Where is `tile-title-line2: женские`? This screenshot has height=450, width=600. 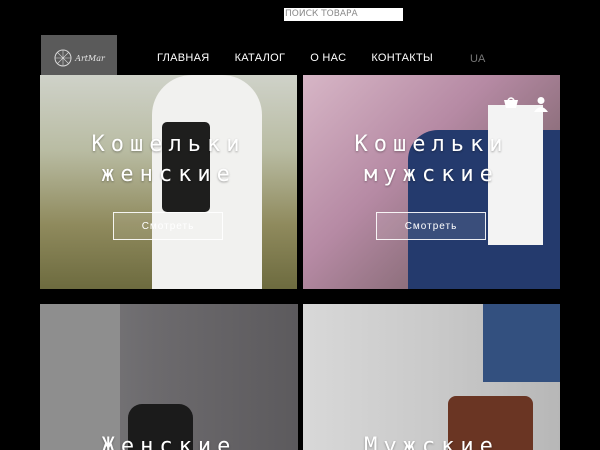
tile-title-line2: женские is located at coordinates (168, 174).